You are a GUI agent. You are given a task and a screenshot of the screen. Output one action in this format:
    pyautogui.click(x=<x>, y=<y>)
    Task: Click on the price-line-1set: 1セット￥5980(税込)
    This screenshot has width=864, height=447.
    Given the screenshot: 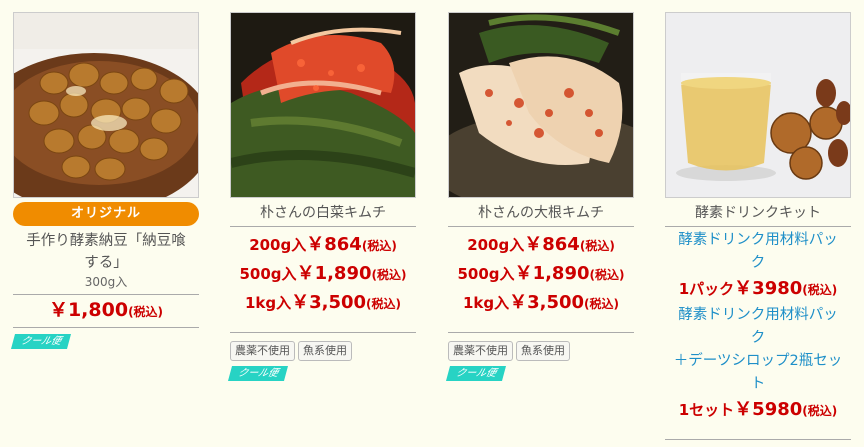 What is the action you would take?
    pyautogui.click(x=758, y=409)
    